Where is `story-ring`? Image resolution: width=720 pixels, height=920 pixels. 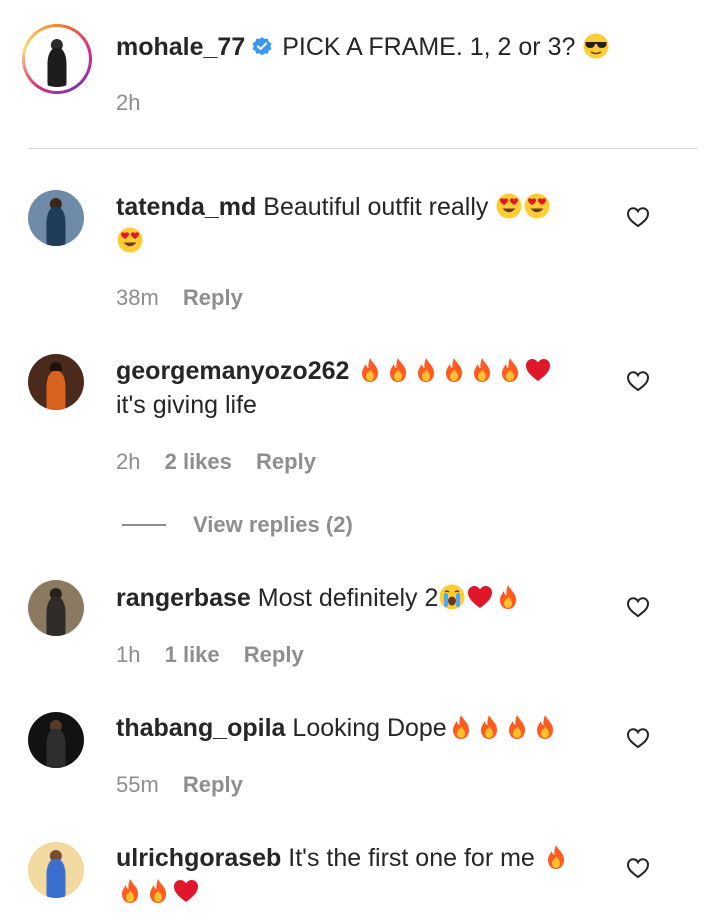
story-ring is located at coordinates (57, 59).